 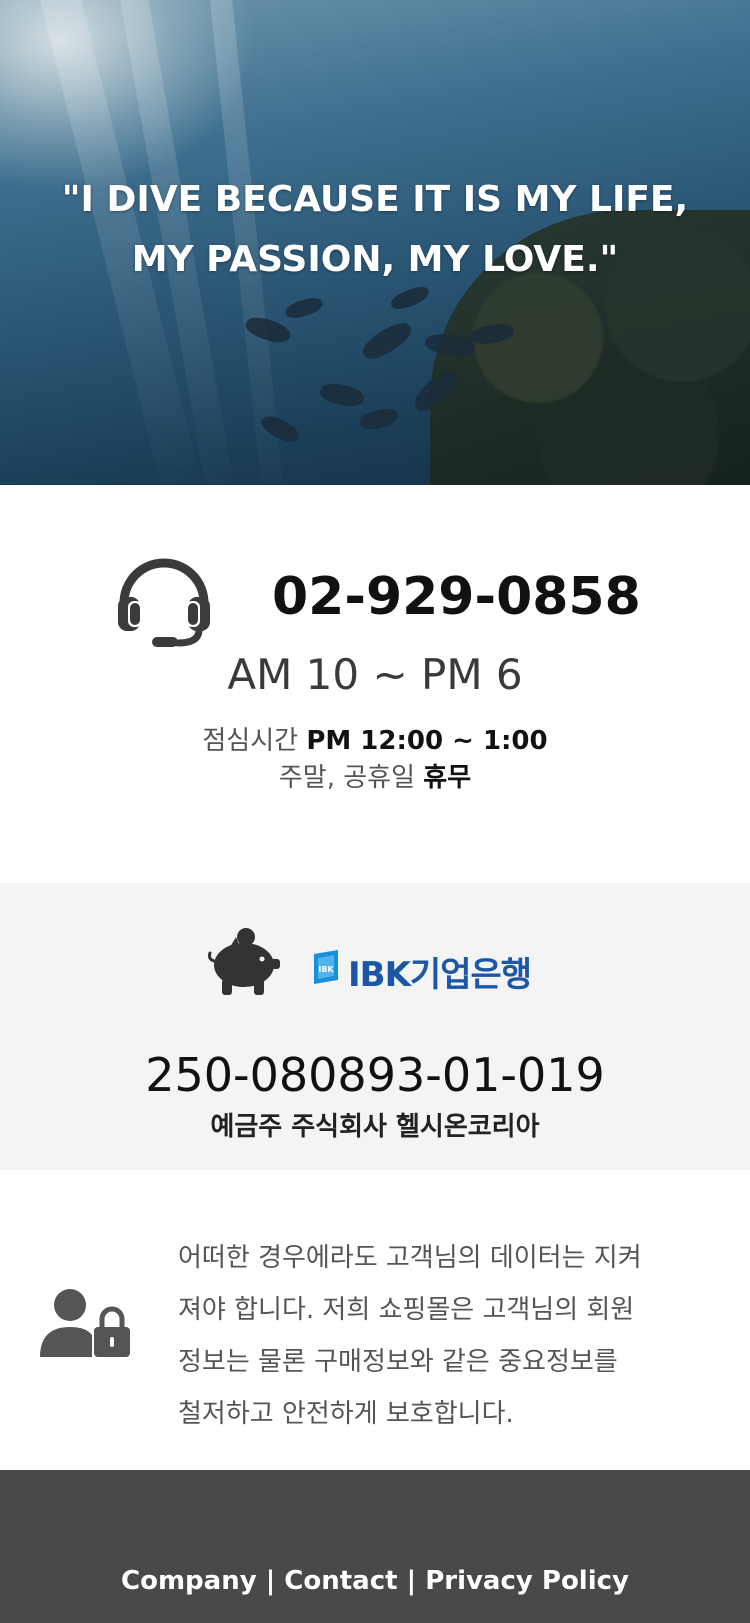 I want to click on hero-quote-line2: MY PASSION, MY LOVE.", so click(x=375, y=259).